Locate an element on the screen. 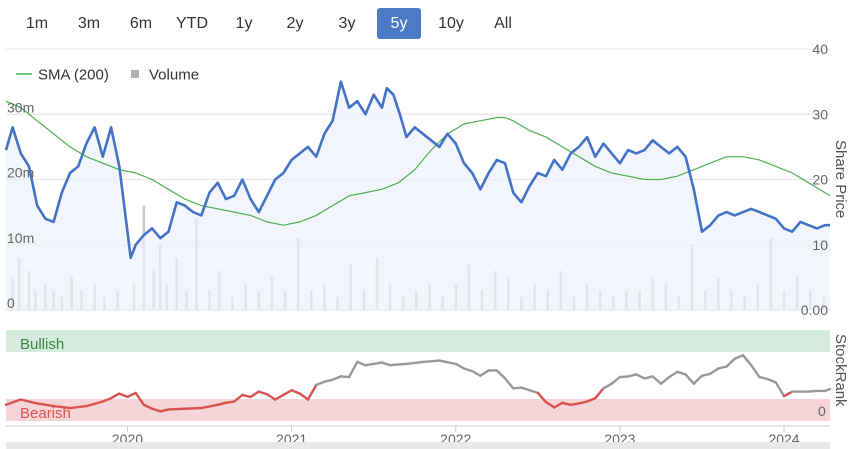  bullish-band is located at coordinates (418, 341).